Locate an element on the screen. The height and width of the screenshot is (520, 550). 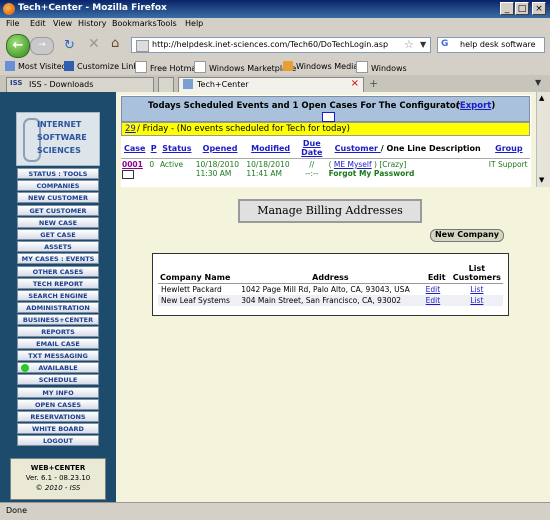
sidebar-item-schedule: SCHEDULE is located at coordinates (58, 379).